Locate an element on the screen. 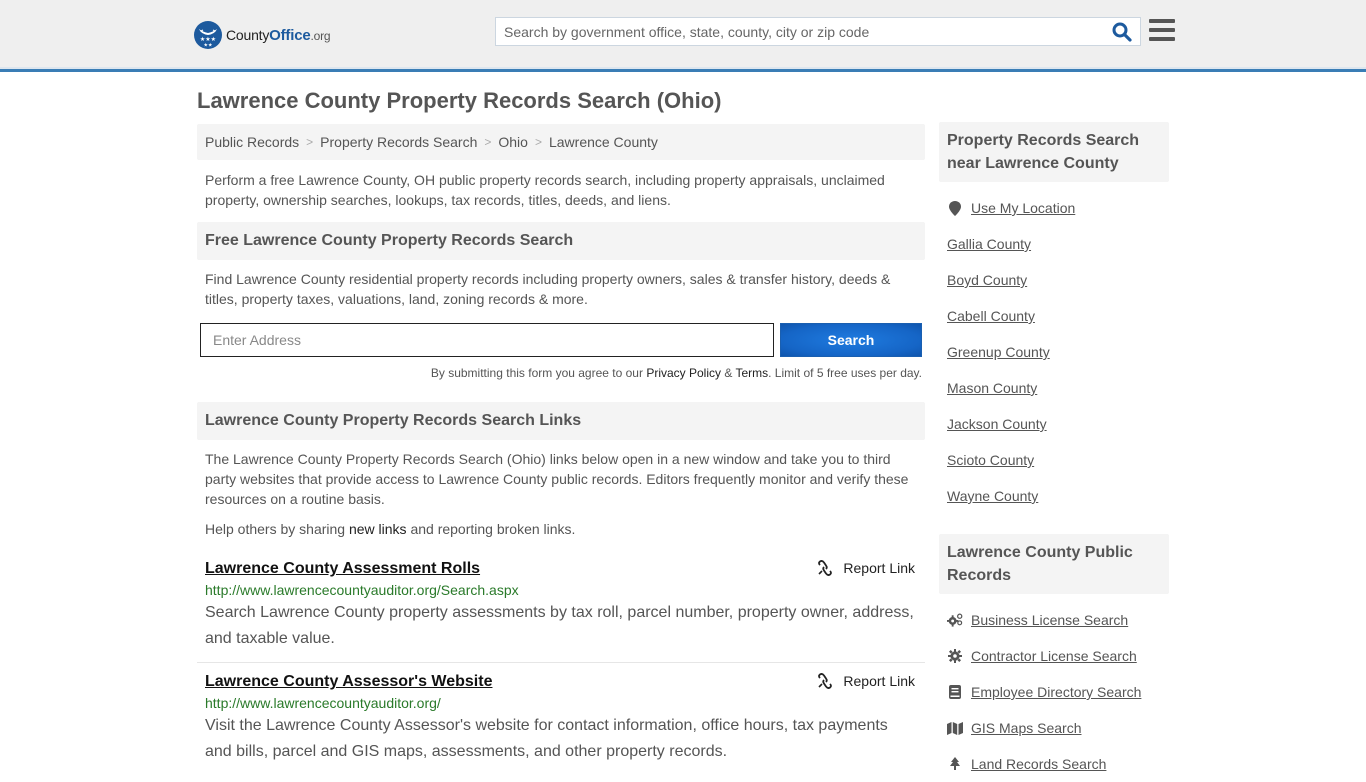 The image size is (1366, 782). public-record-item: Land Records Search is located at coordinates (1058, 764).